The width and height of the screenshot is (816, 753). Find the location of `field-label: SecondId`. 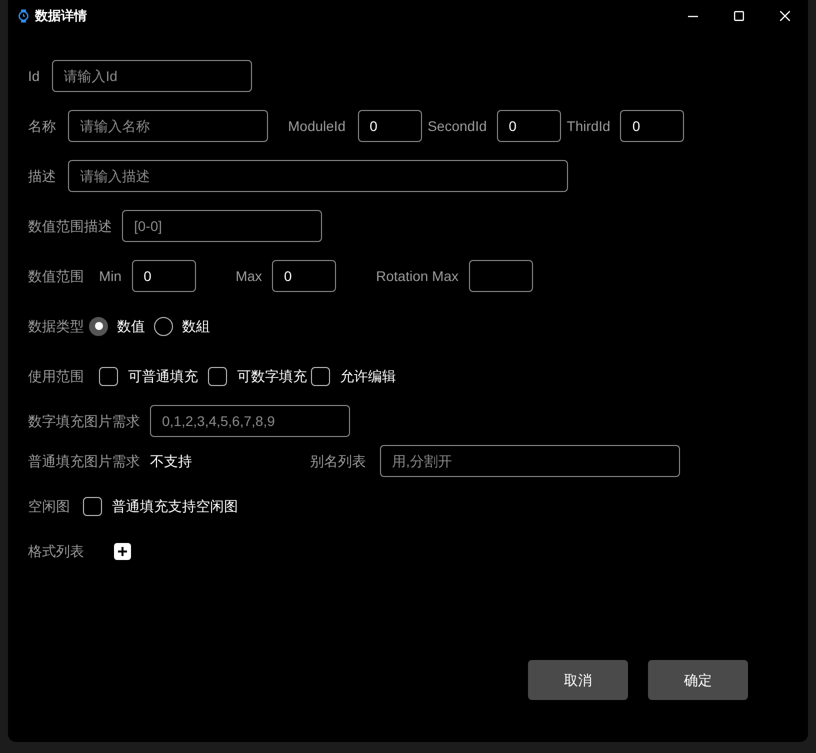

field-label: SecondId is located at coordinates (457, 126).